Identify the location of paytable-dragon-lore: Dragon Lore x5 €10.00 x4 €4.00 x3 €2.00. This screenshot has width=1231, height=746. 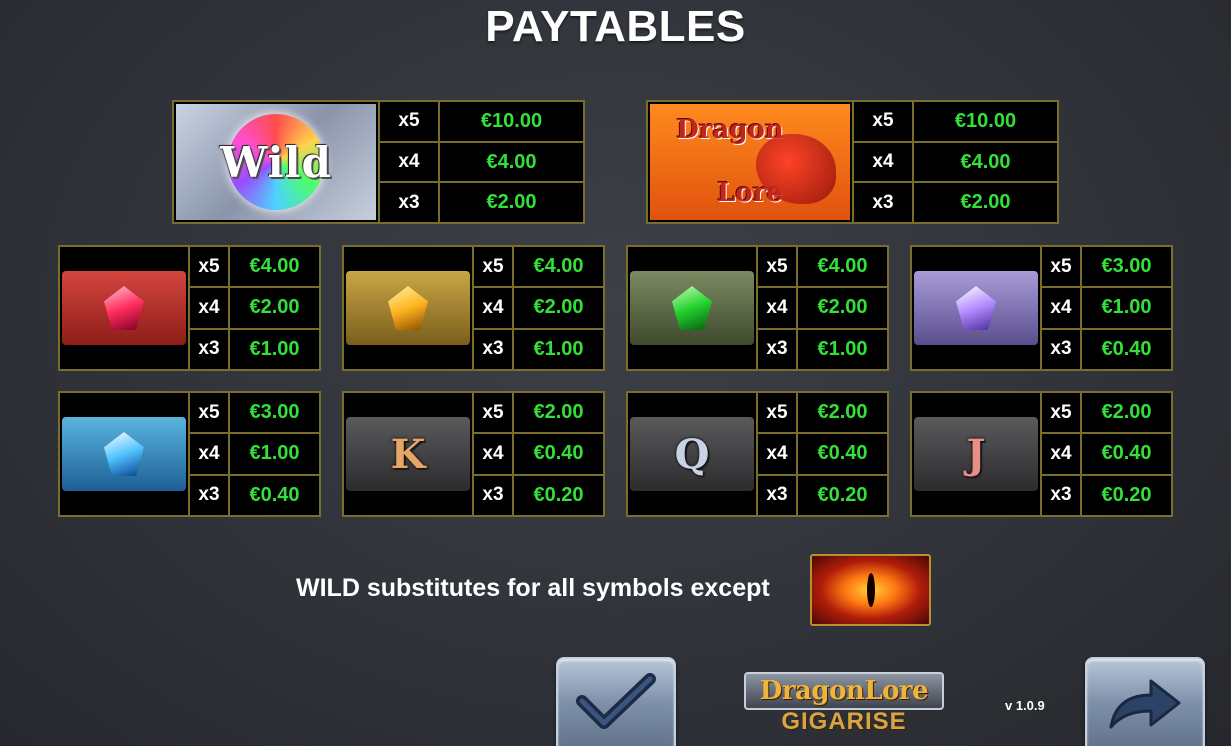
(852, 162).